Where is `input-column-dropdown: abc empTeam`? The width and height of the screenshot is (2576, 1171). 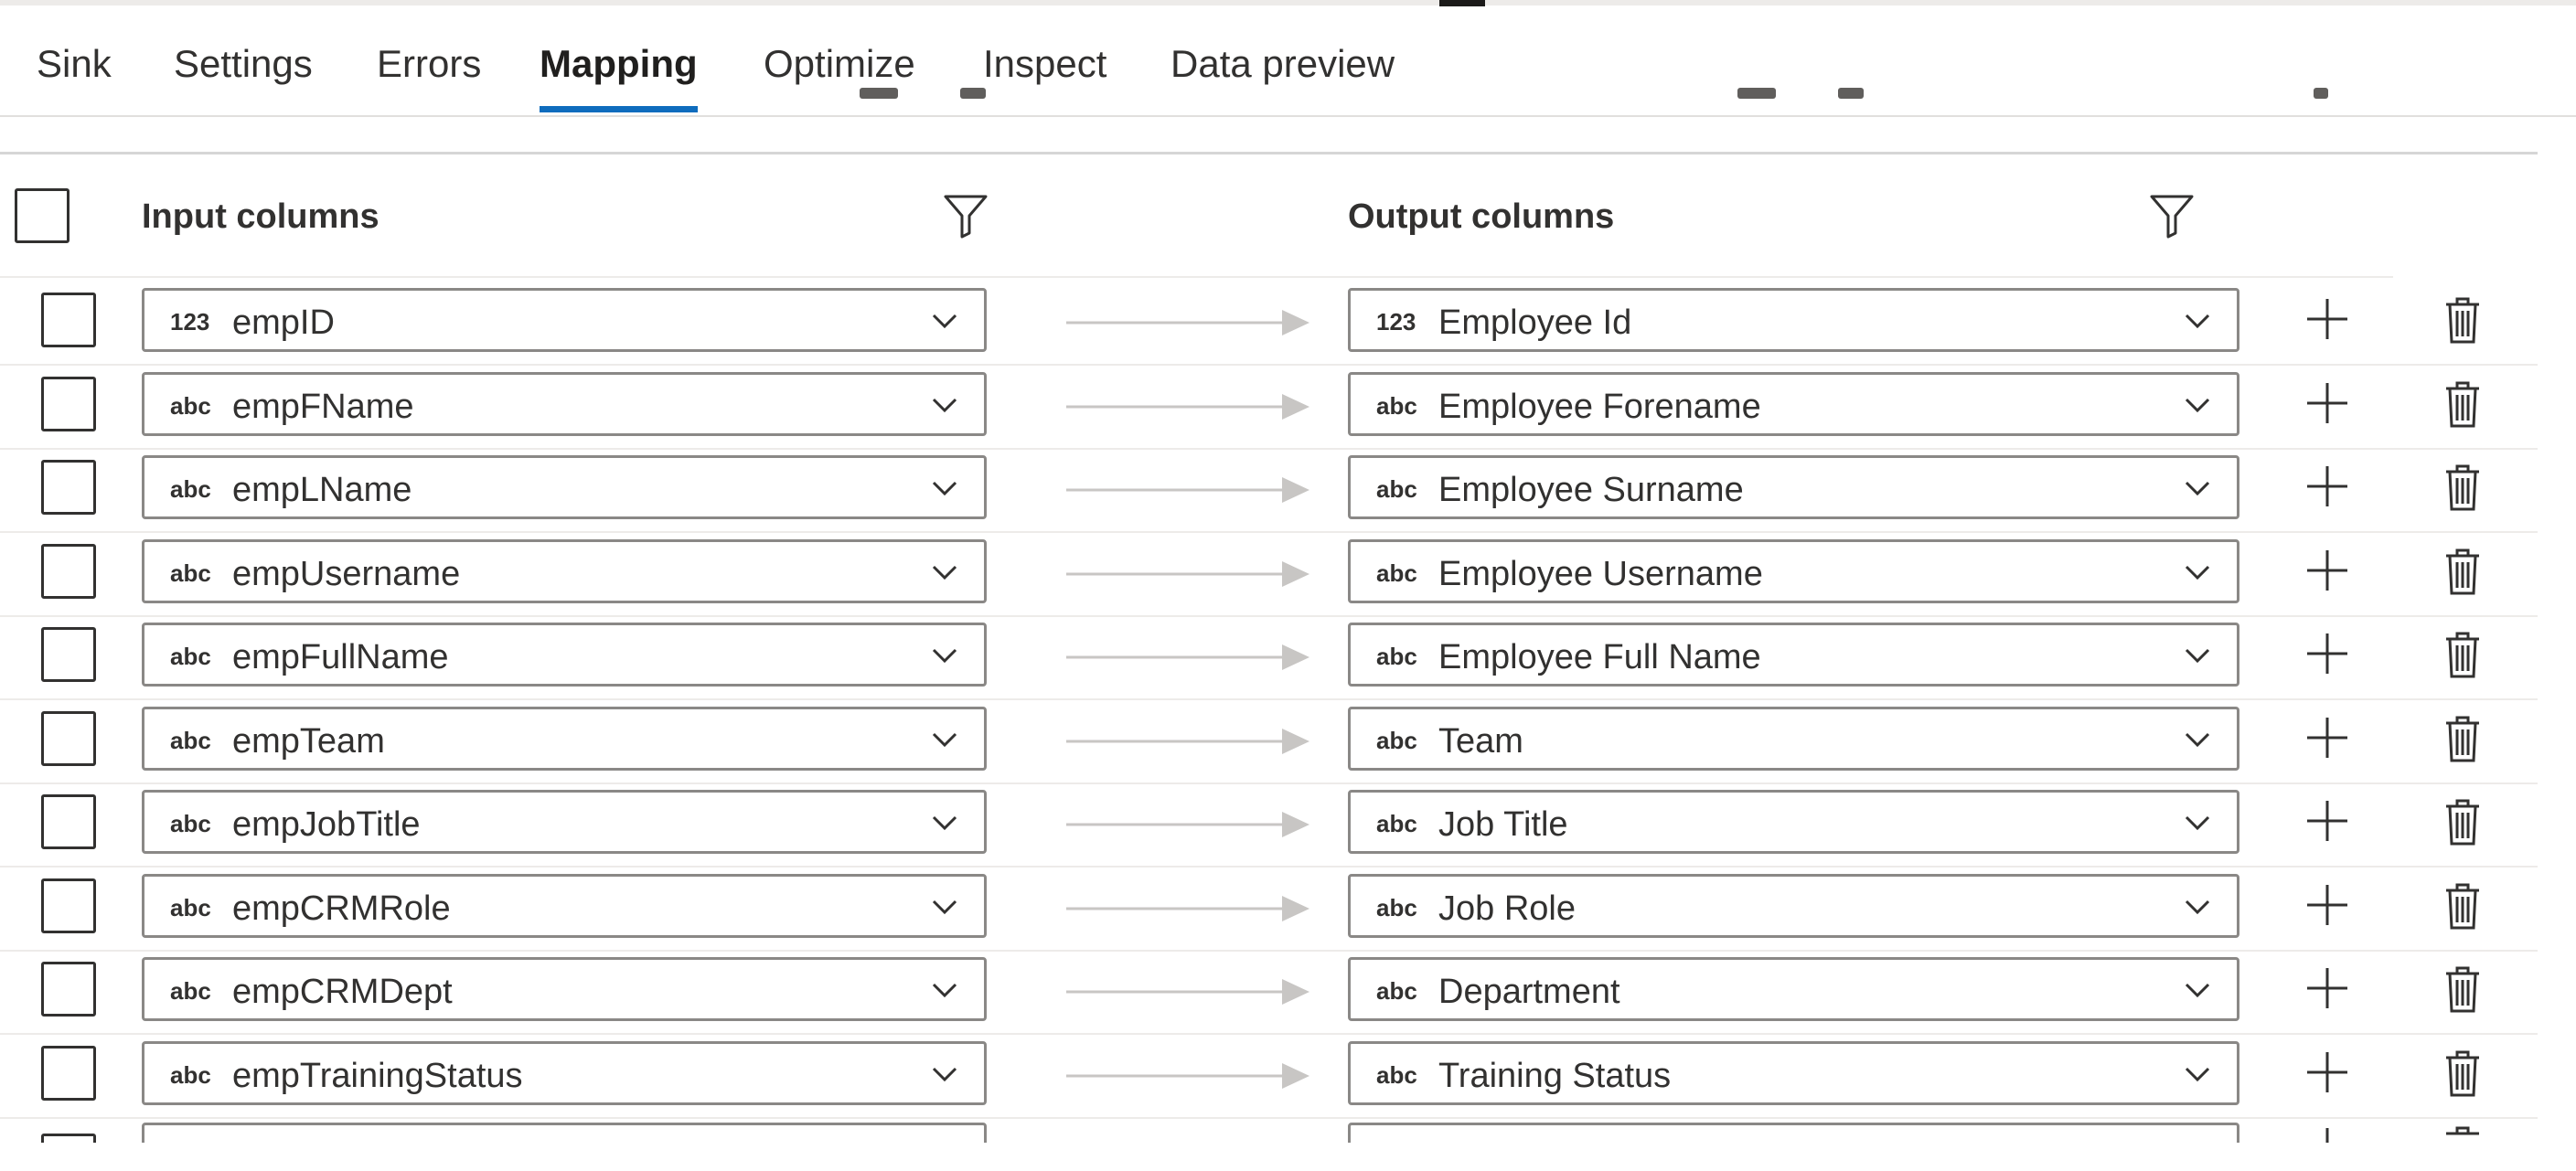
input-column-dropdown: abc empTeam is located at coordinates (564, 739).